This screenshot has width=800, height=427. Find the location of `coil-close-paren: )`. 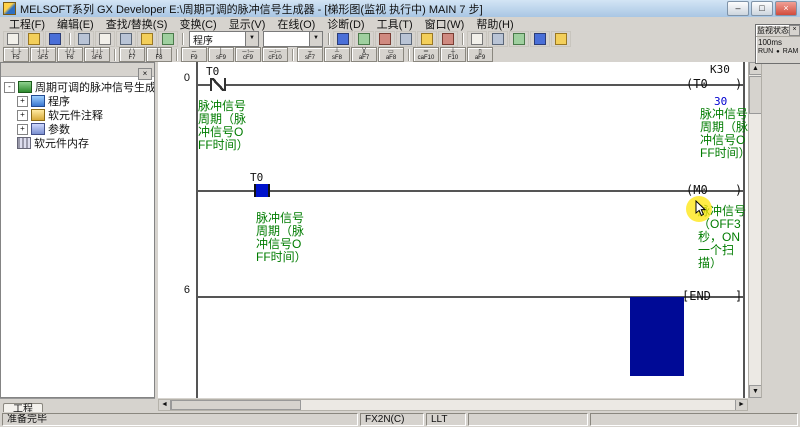

coil-close-paren: ) is located at coordinates (739, 190).